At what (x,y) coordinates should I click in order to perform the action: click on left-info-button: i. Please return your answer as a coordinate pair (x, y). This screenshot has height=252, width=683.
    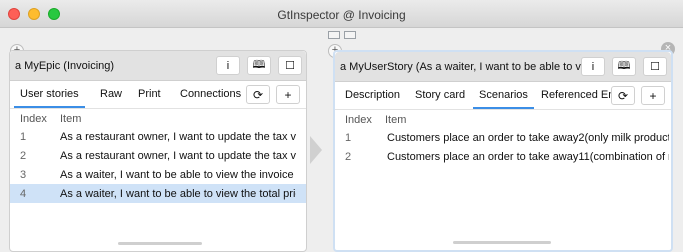
    Looking at the image, I should click on (228, 65).